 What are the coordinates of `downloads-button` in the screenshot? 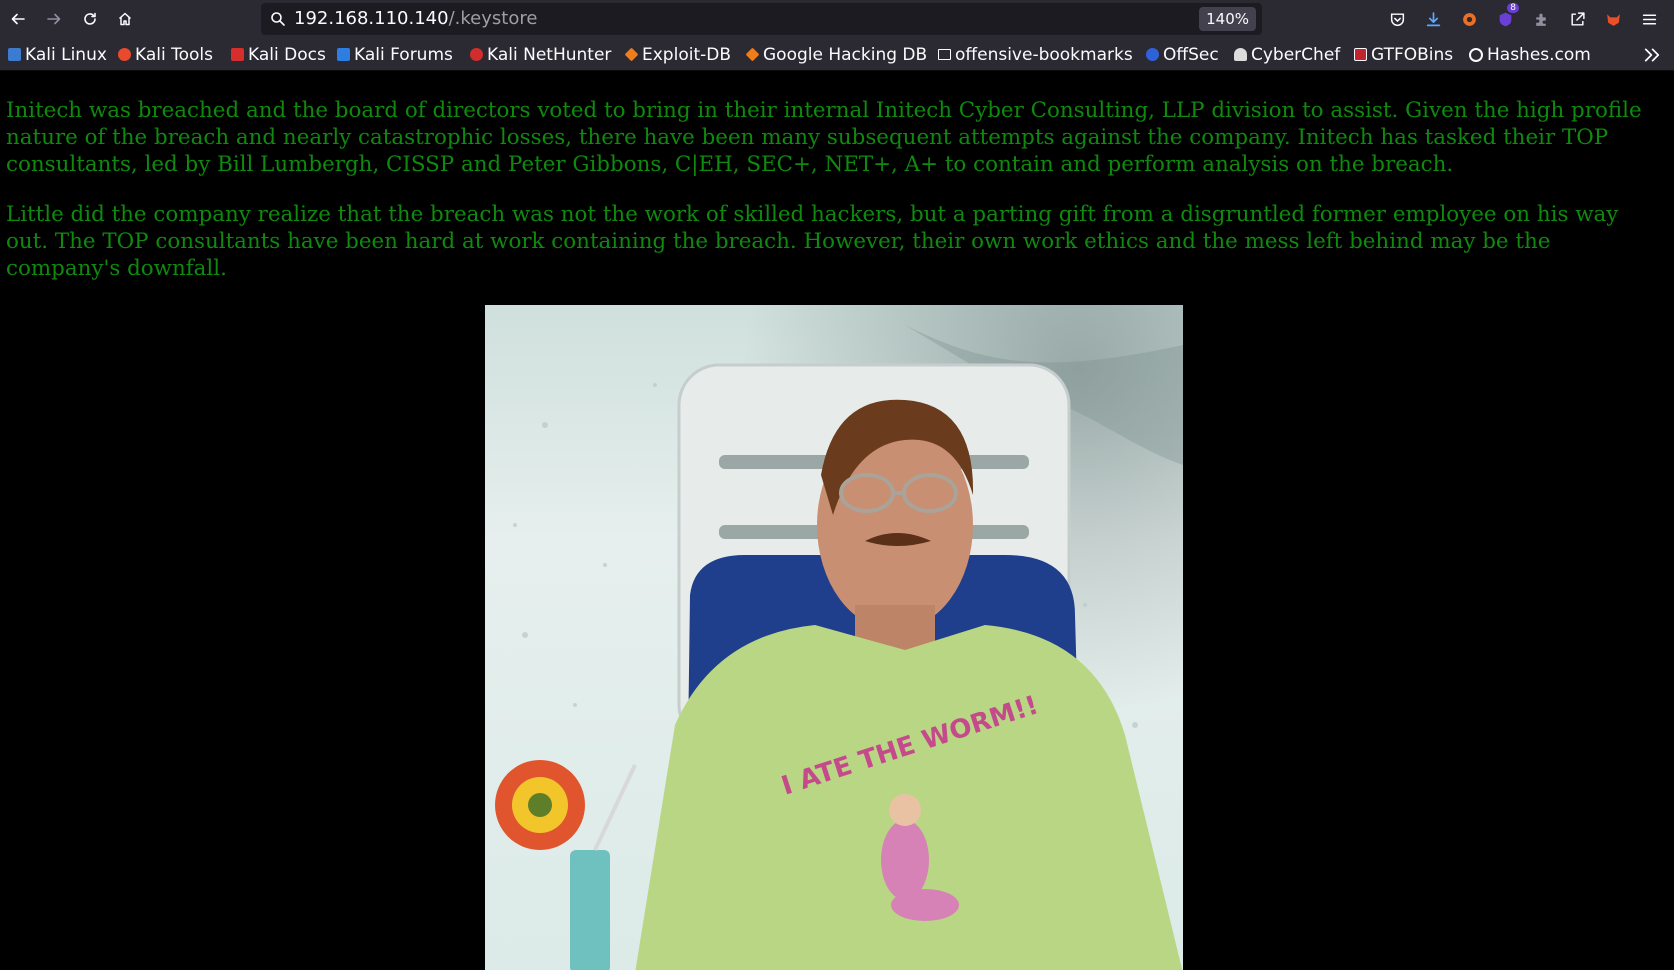 It's located at (1433, 19).